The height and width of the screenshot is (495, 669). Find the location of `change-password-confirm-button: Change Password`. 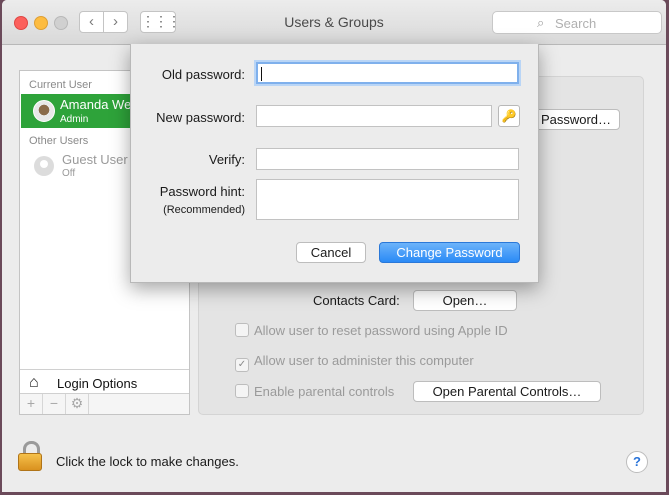

change-password-confirm-button: Change Password is located at coordinates (449, 252).